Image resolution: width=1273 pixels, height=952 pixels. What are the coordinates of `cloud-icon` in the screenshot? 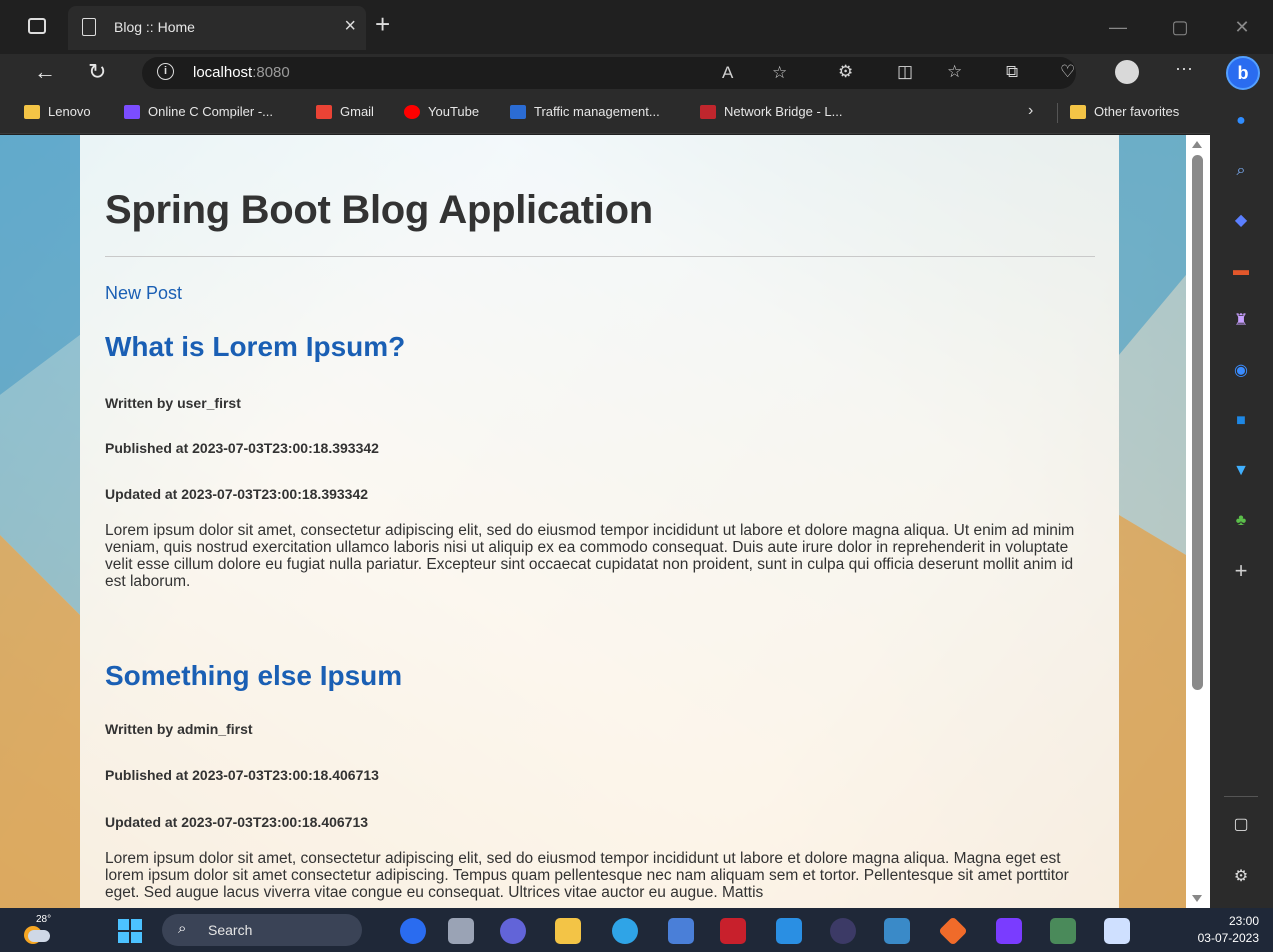 It's located at (39, 936).